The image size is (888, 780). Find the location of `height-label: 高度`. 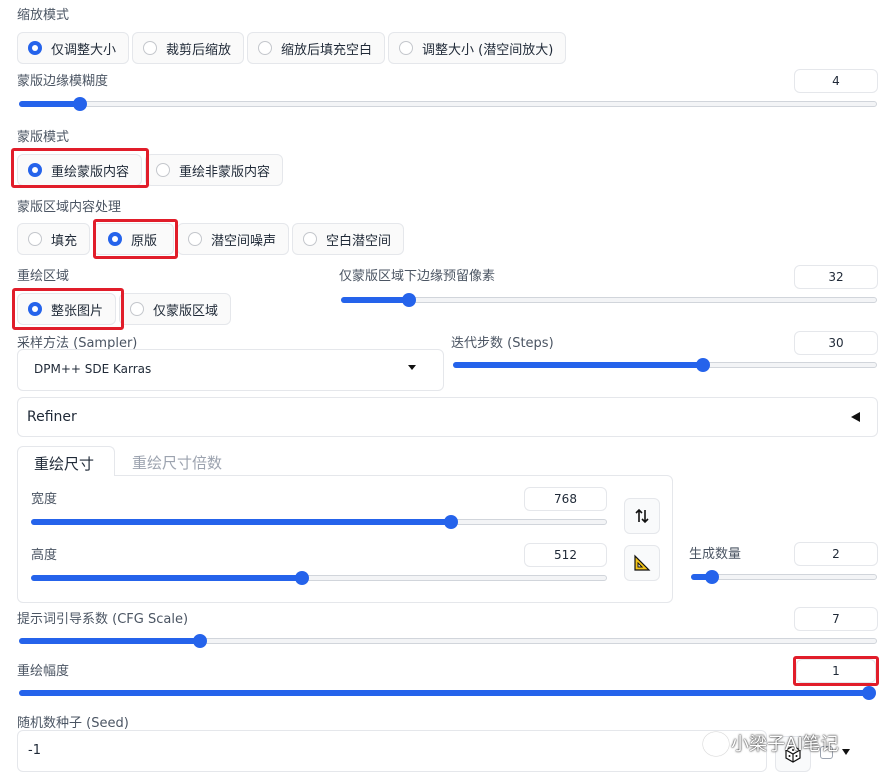

height-label: 高度 is located at coordinates (44, 555).